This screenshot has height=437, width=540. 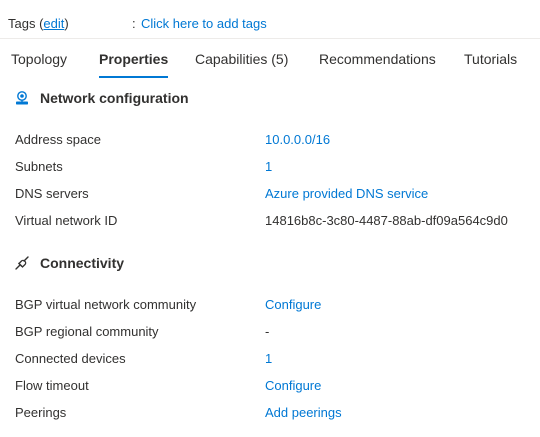 I want to click on connectivity-title: Connectivity, so click(x=82, y=263).